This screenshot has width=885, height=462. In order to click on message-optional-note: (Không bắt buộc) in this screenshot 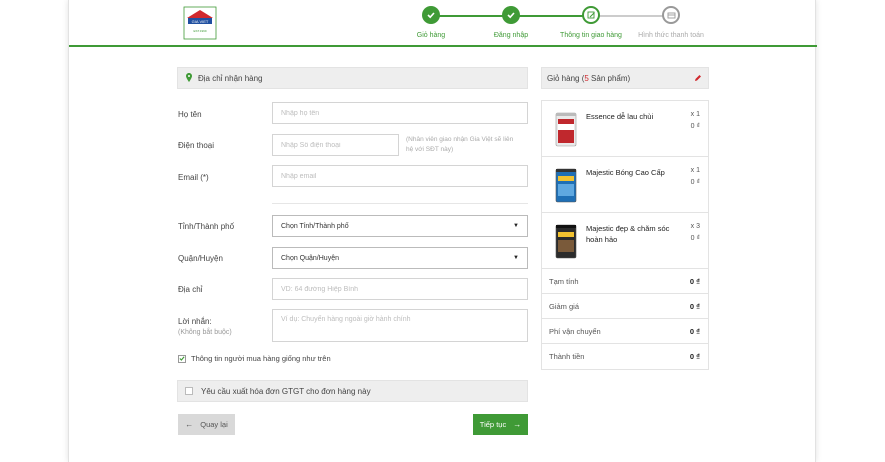, I will do `click(205, 332)`.